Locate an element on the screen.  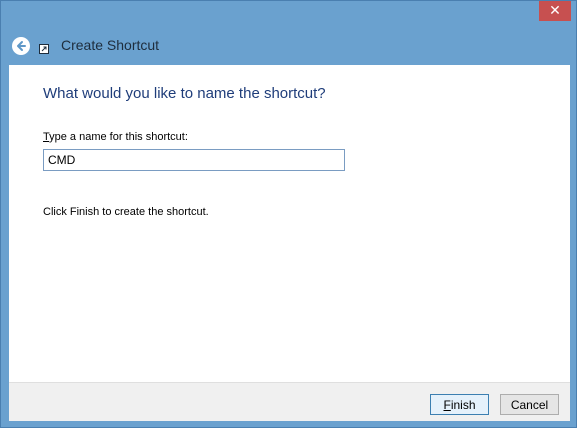
name-field-label: Type a name for this shortcut: is located at coordinates (115, 137).